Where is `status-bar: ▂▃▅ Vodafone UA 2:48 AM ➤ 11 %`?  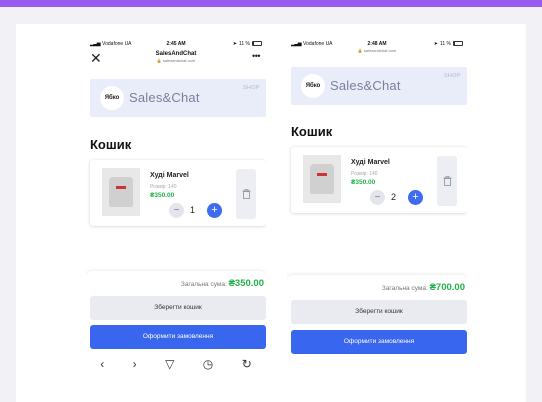 status-bar: ▂▃▅ Vodafone UA 2:48 AM ➤ 11 % is located at coordinates (377, 43).